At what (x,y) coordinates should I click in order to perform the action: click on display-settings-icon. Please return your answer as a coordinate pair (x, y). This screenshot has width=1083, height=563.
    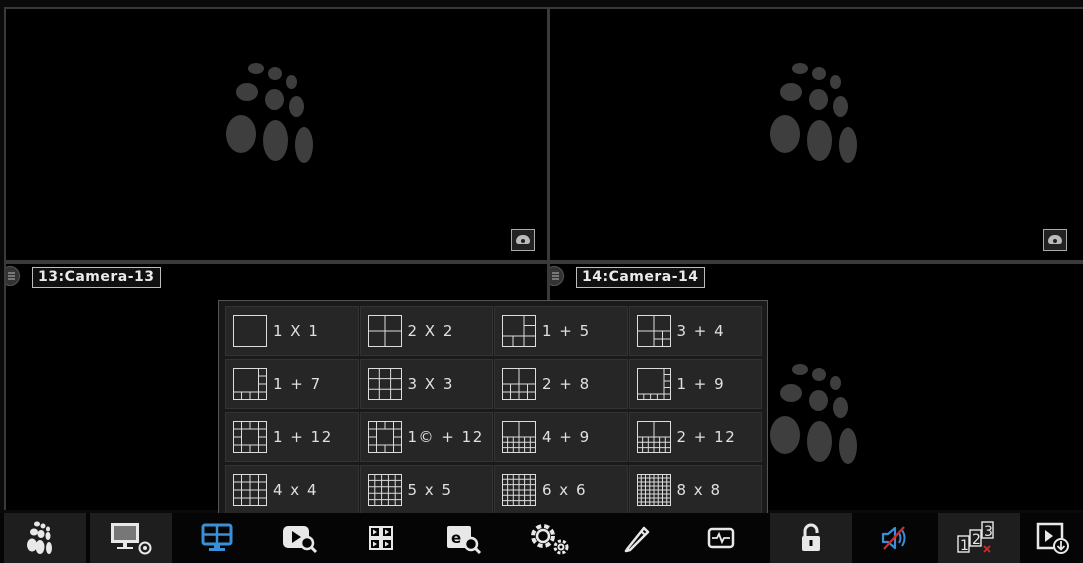
    Looking at the image, I should click on (131, 539).